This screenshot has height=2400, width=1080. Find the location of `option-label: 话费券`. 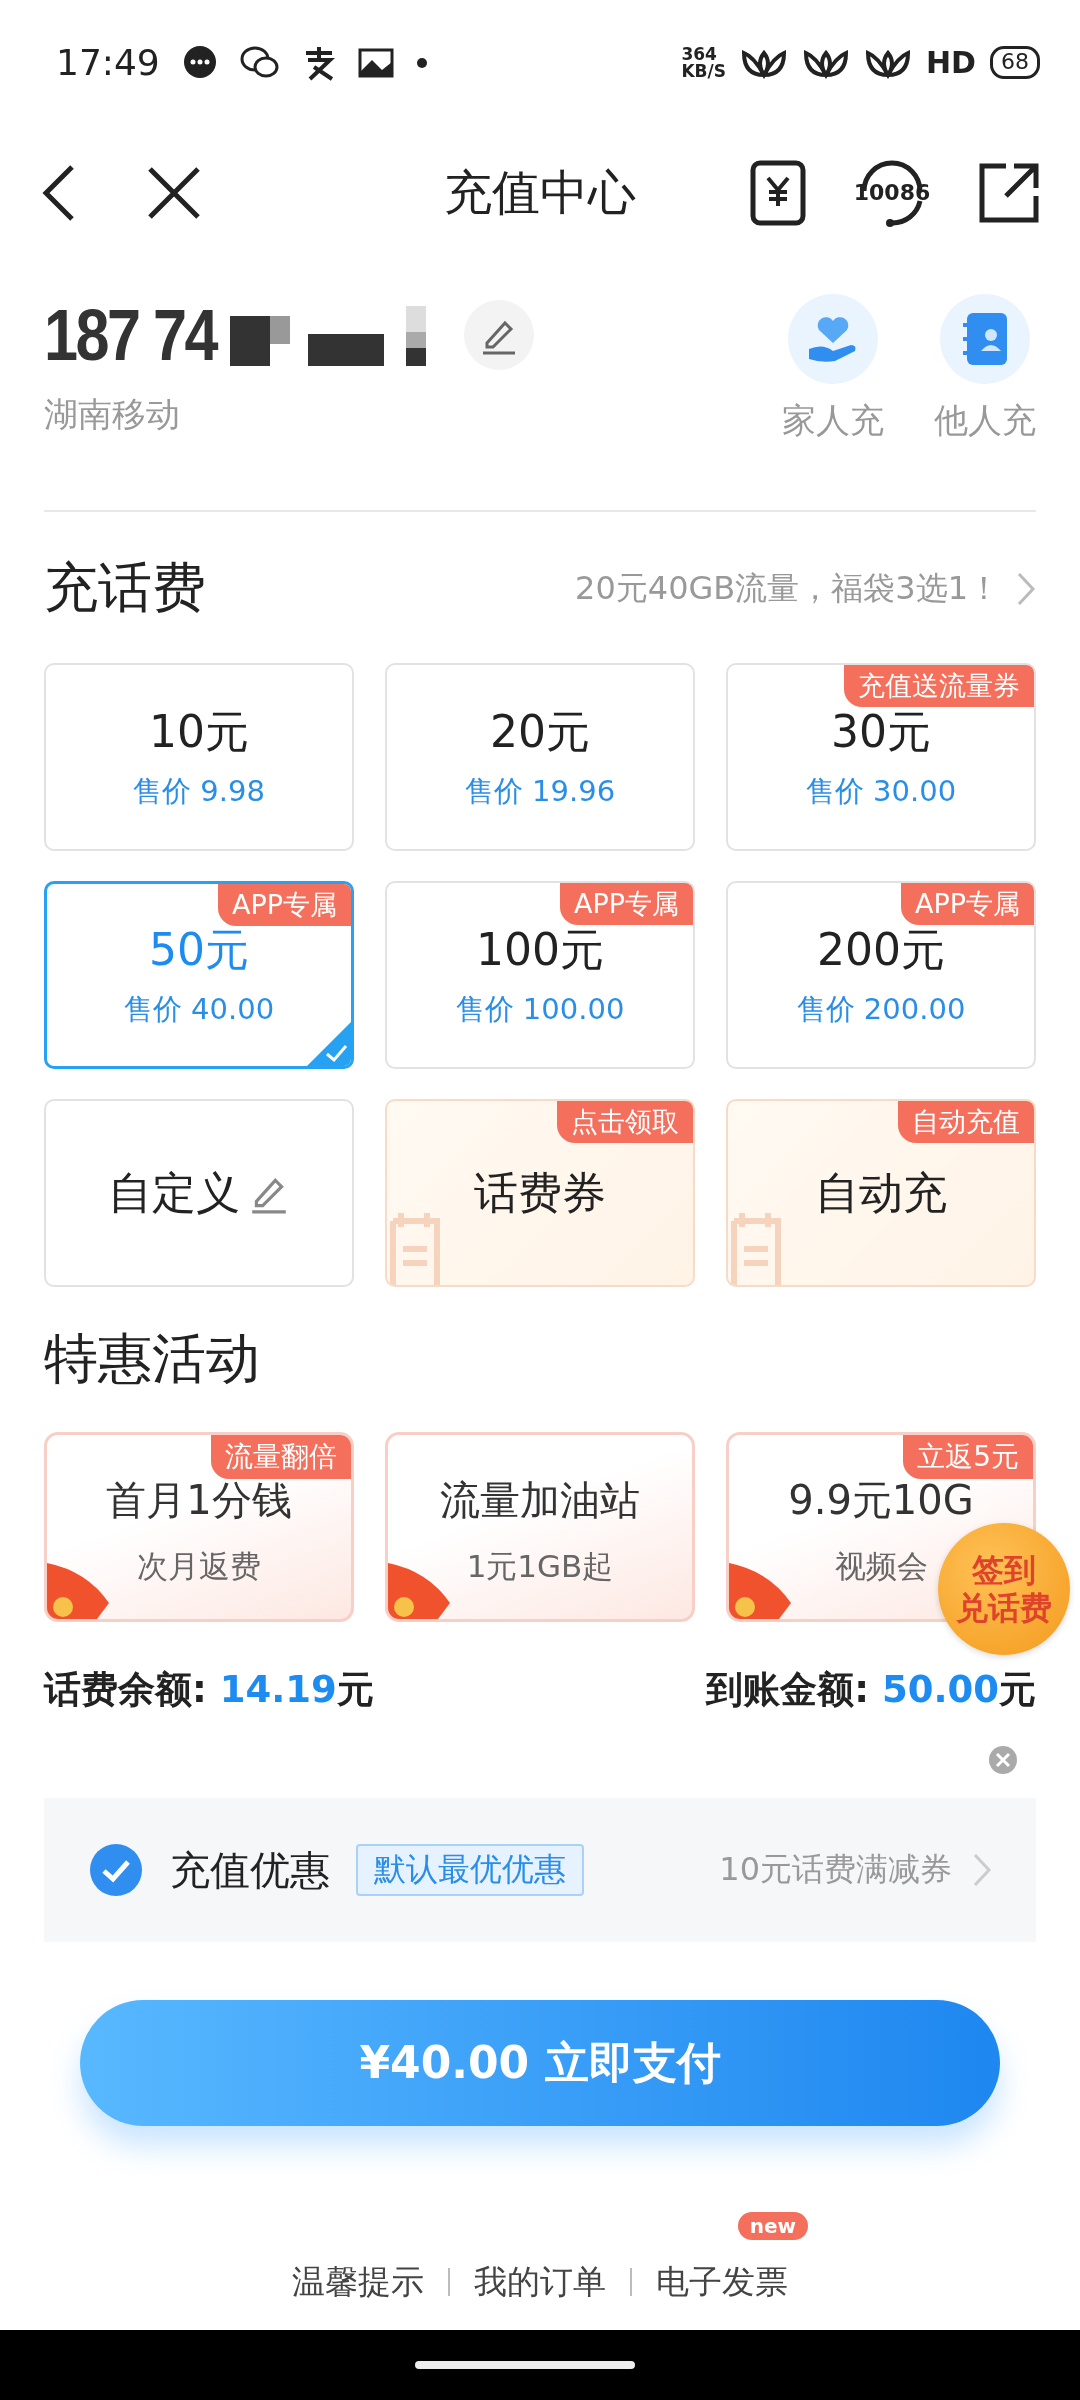

option-label: 话费券 is located at coordinates (540, 1192).